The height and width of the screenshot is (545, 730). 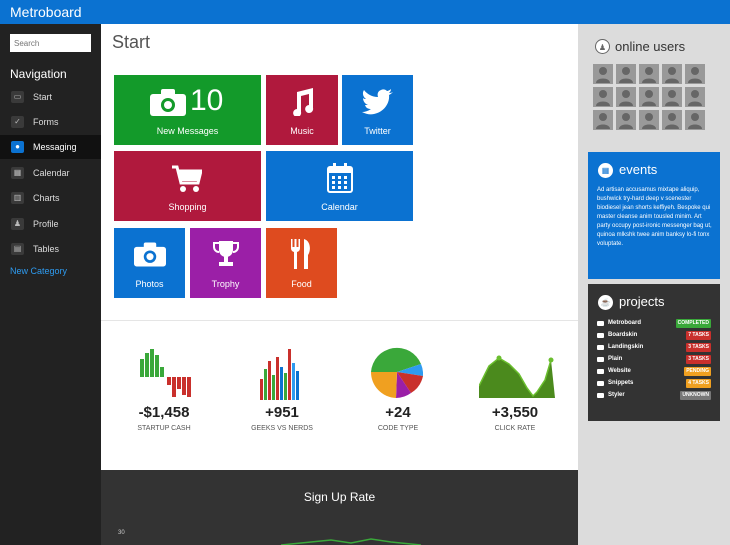 I want to click on stat-caption: CLICK RATE, so click(x=515, y=428).